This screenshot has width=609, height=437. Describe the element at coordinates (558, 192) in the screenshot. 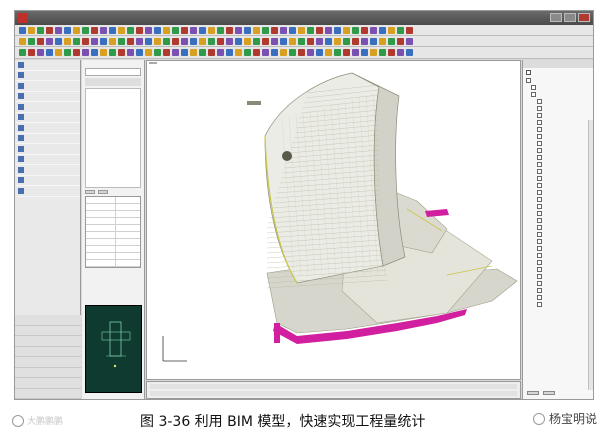

I see `component-tree` at that location.